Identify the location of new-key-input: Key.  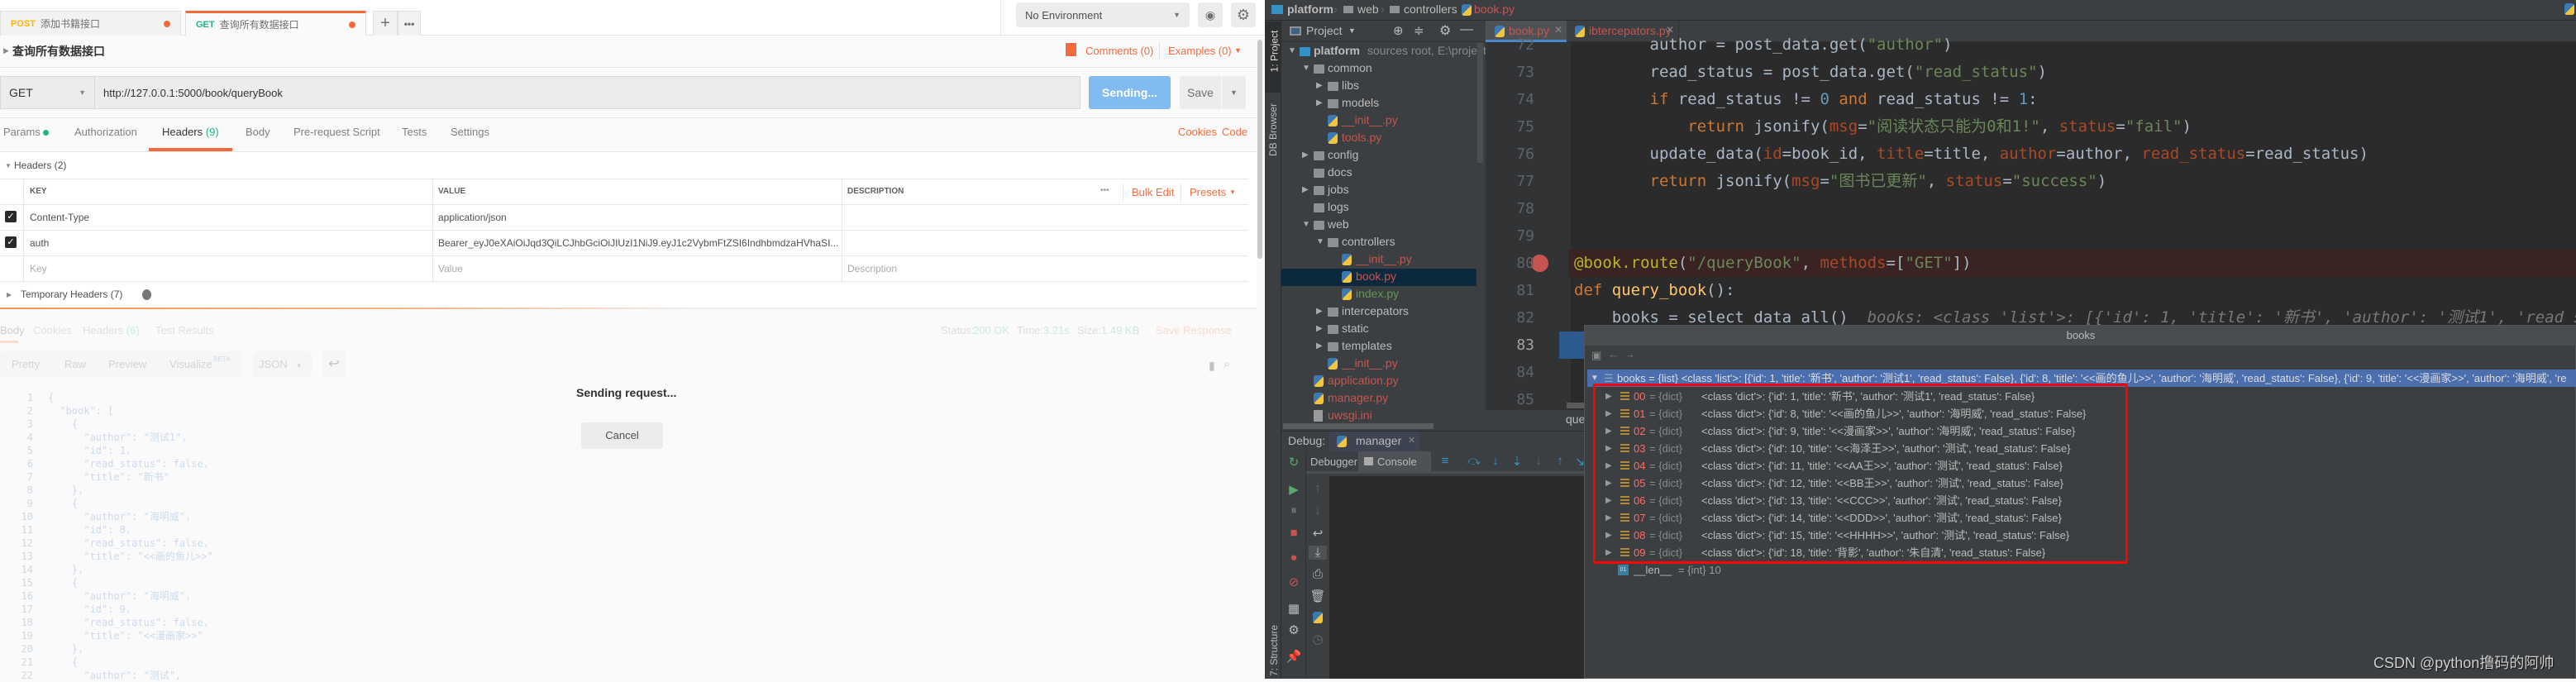
(38, 268).